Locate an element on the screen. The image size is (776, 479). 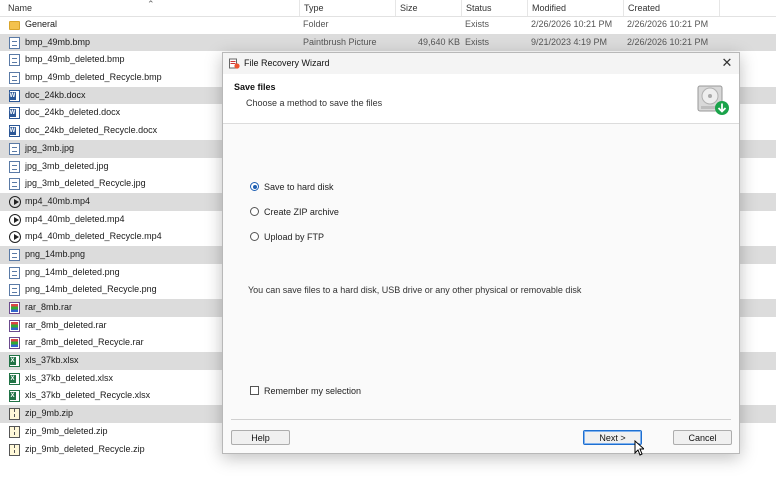
hard-disk-recovery-icon is located at coordinates (713, 100).